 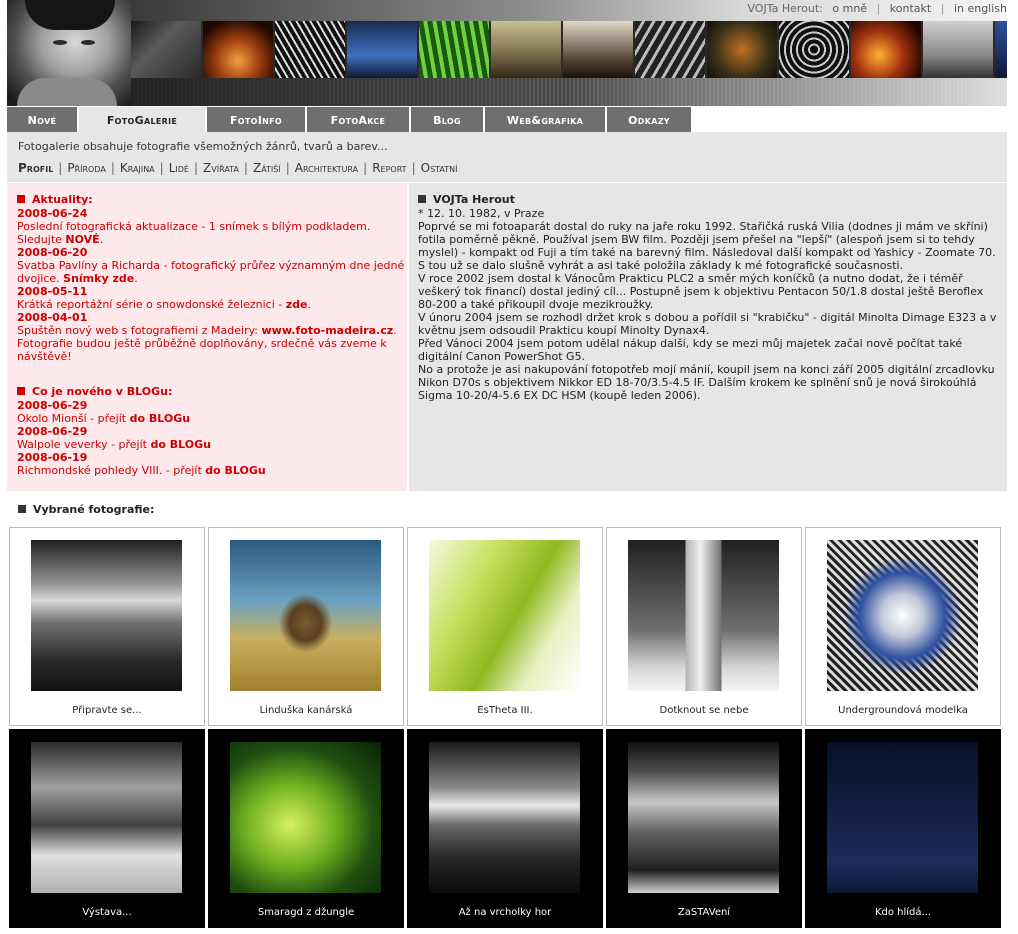 I want to click on gallery-item: Dotknout se nebe, so click(x=704, y=626).